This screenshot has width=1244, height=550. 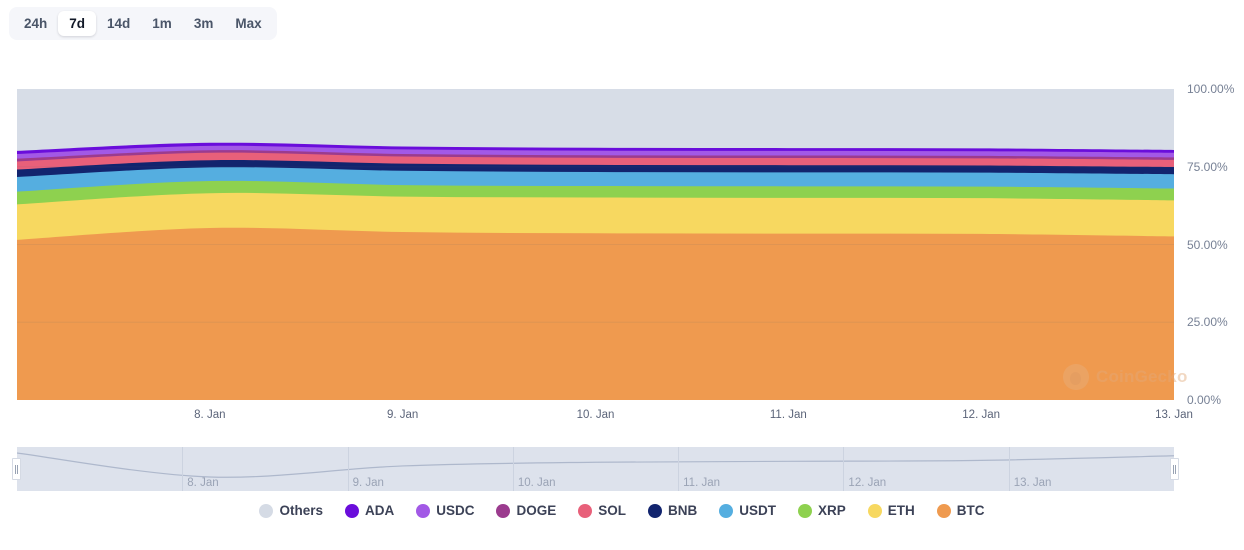 What do you see at coordinates (1207, 322) in the screenshot?
I see `y-tick-25: 25.00%` at bounding box center [1207, 322].